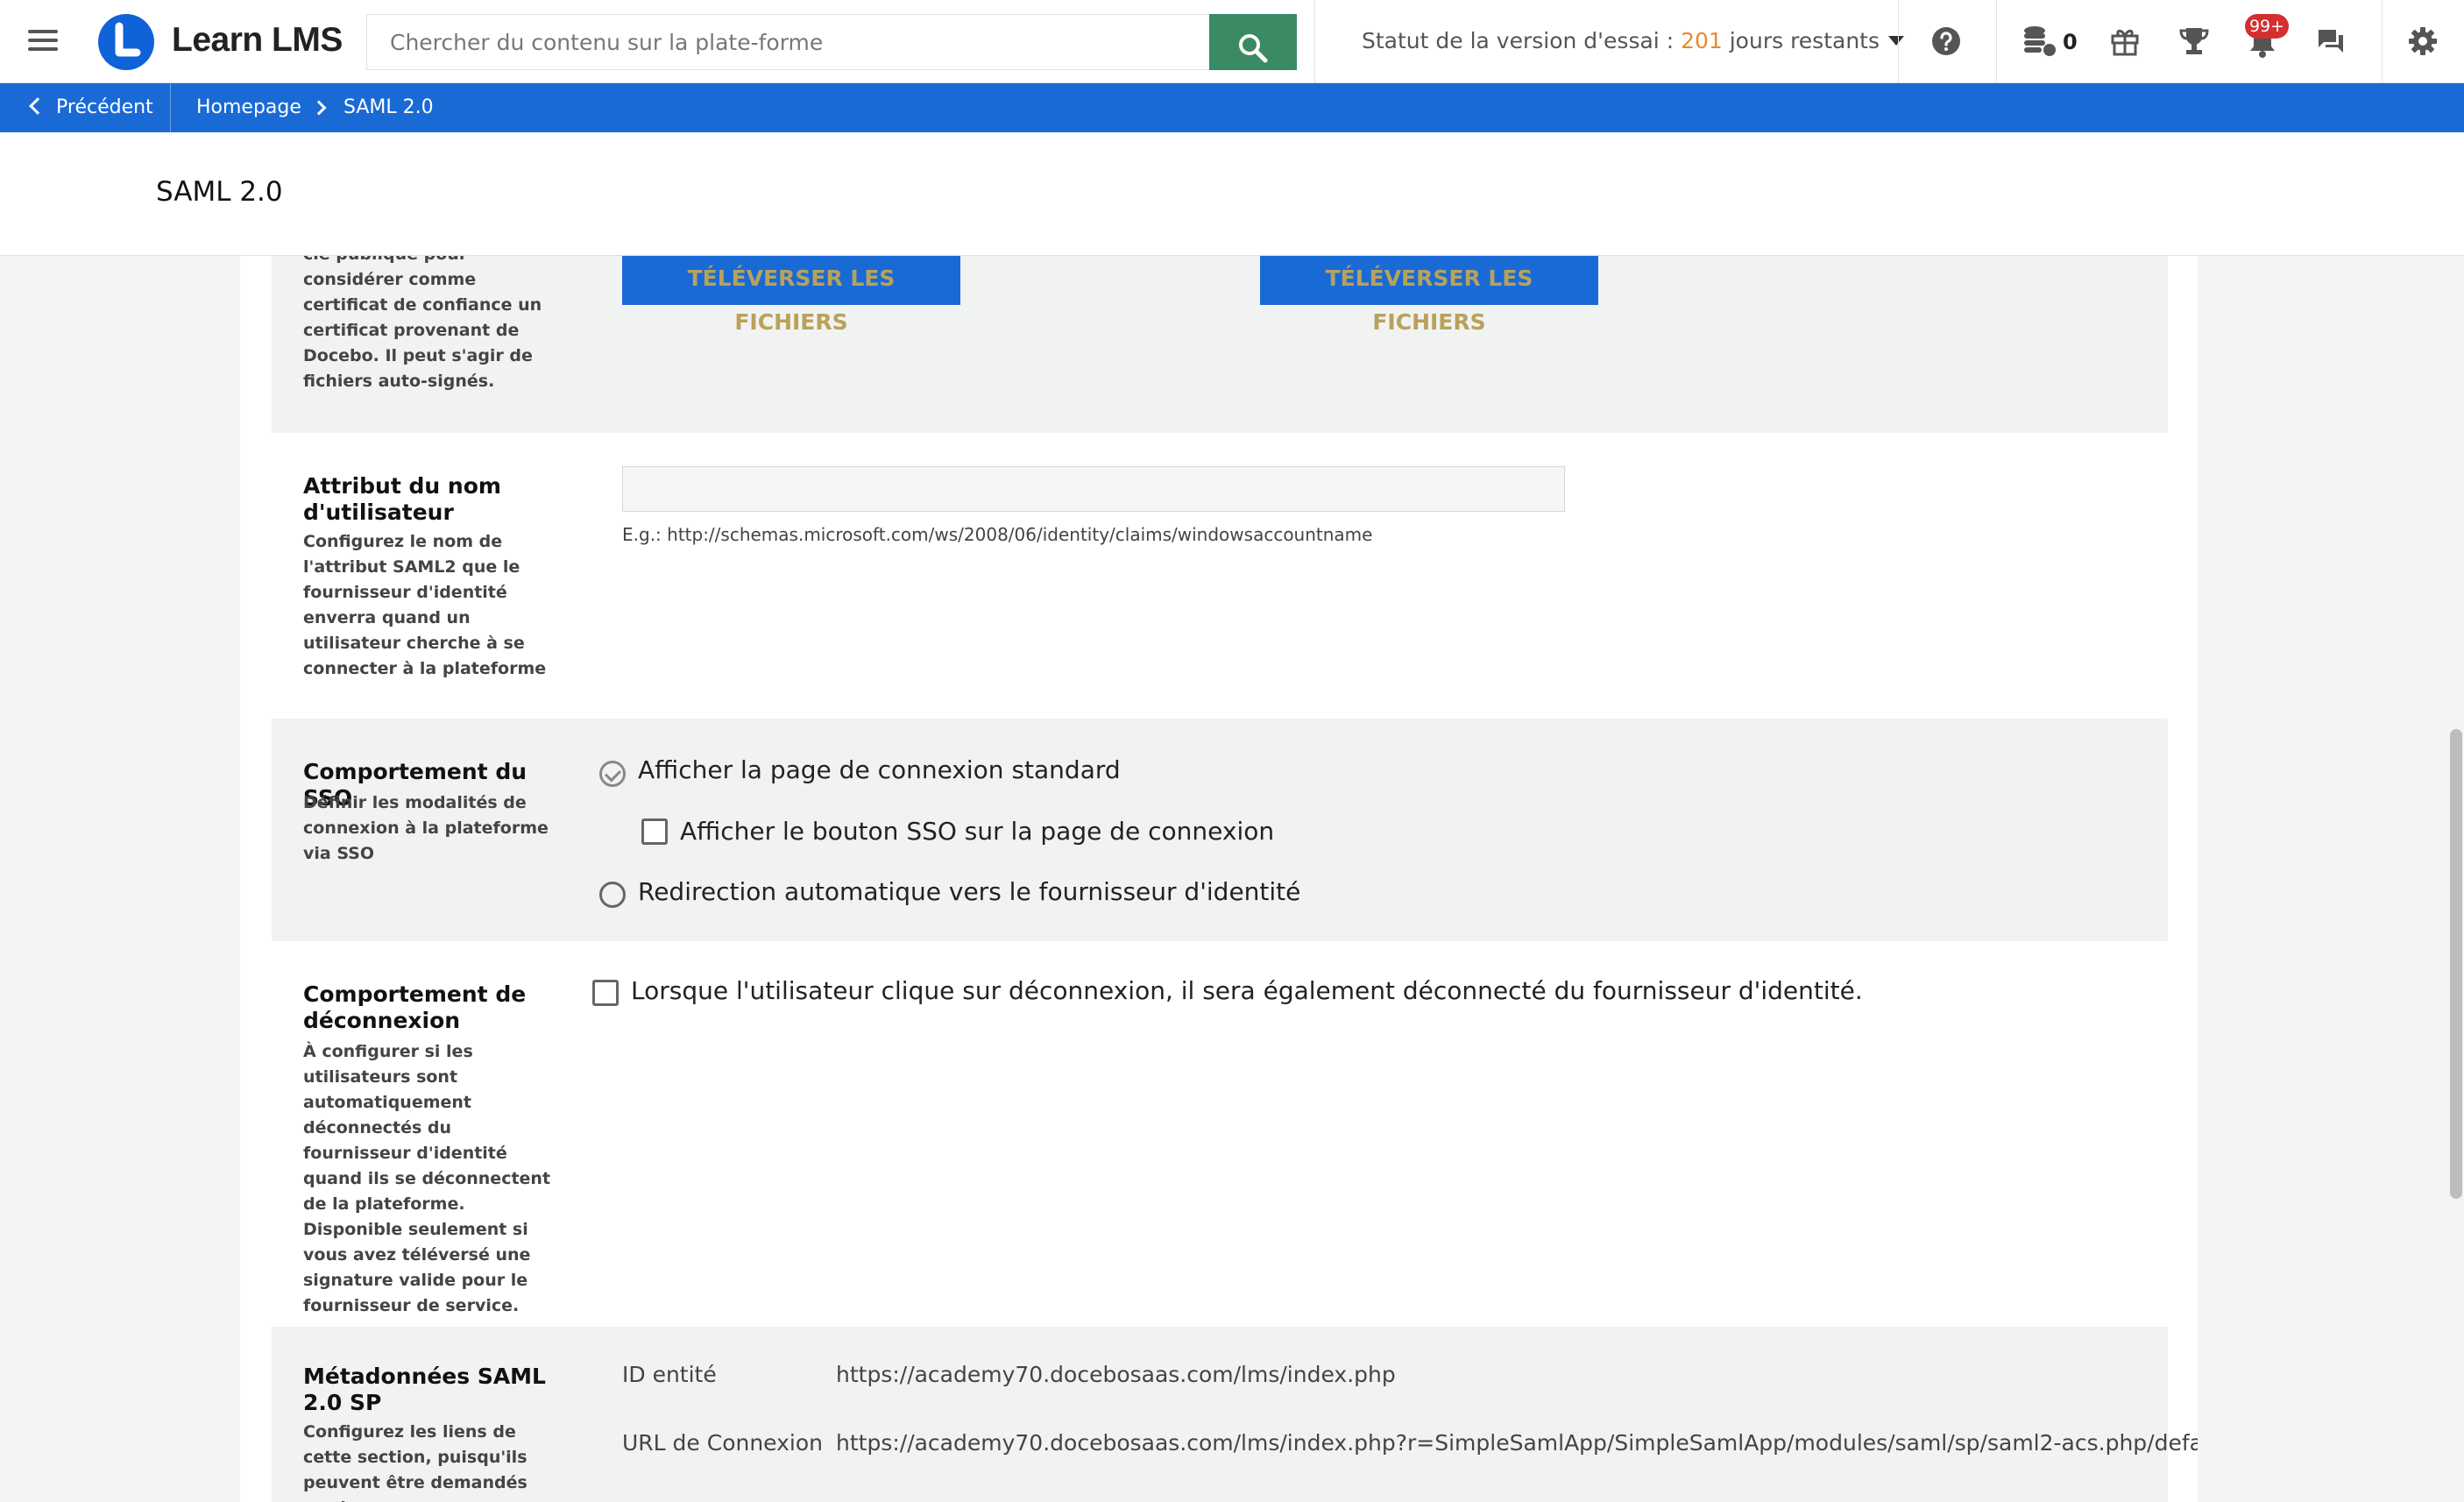 This screenshot has width=2464, height=1502. Describe the element at coordinates (1232, 107) in the screenshot. I see `breadcrumb: Précédent Homepage SAML 2.0` at that location.